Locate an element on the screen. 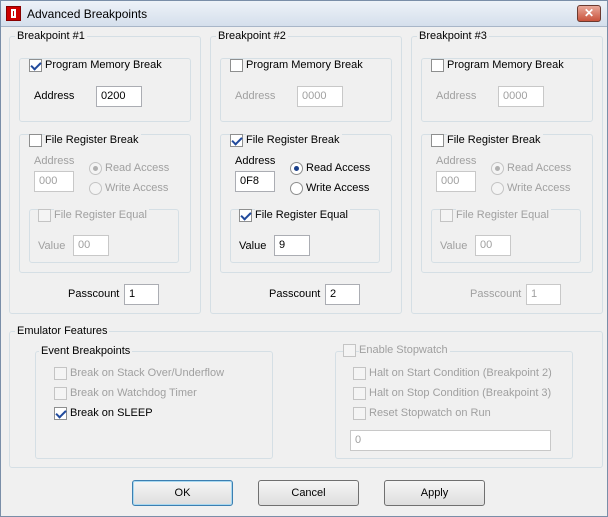  break-watchdog-checkbox is located at coordinates (60, 393).